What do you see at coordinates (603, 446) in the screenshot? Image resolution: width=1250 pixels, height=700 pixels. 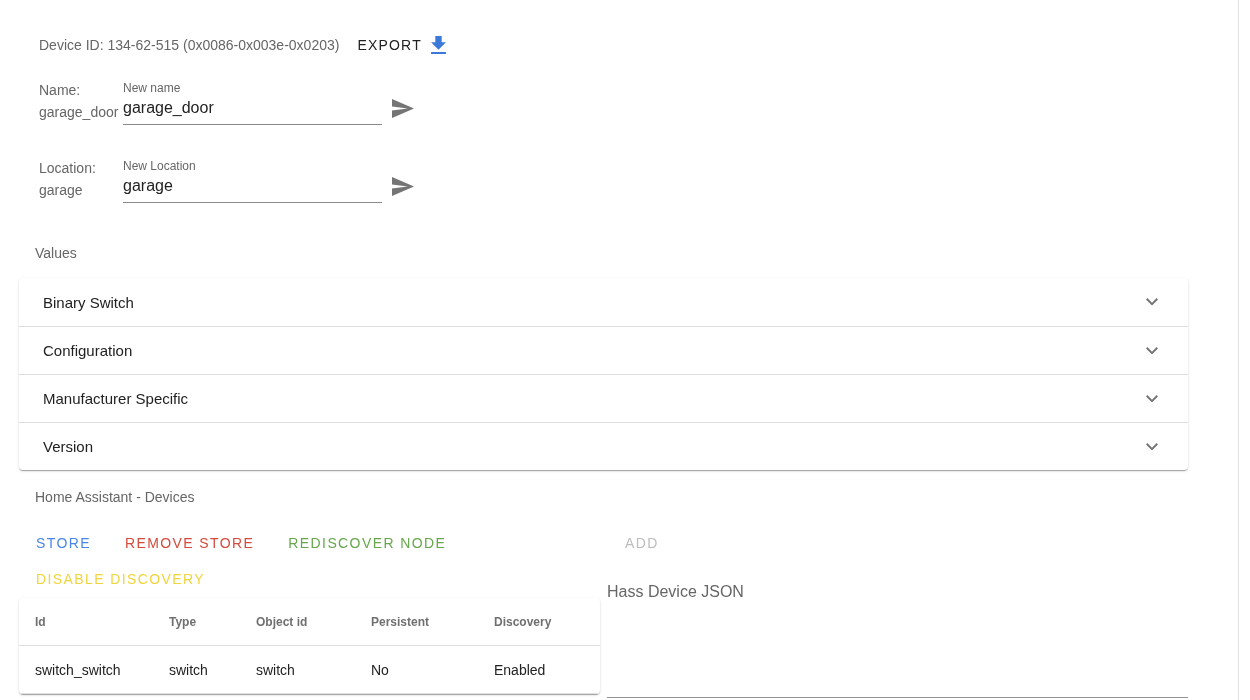 I see `panel-header: Version` at bounding box center [603, 446].